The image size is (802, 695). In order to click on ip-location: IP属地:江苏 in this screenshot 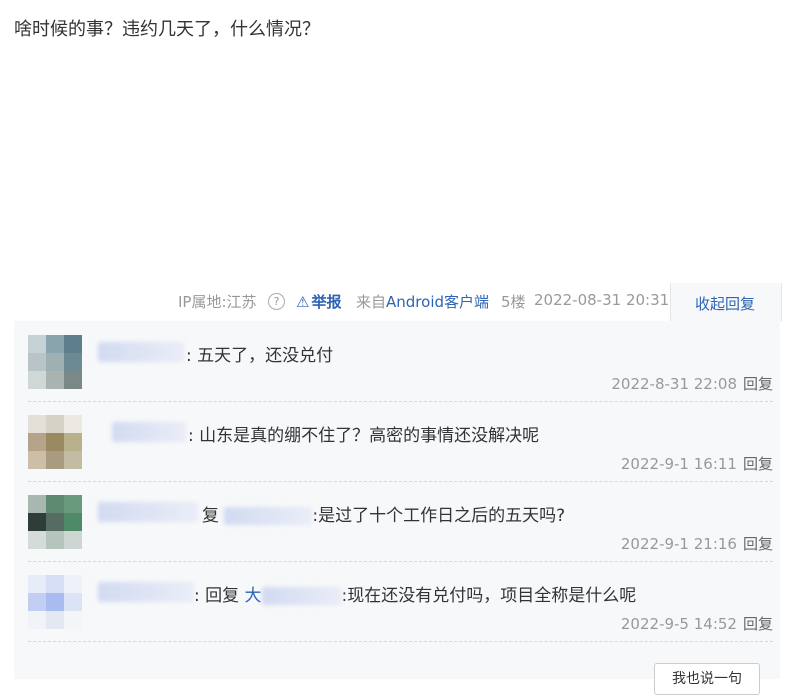, I will do `click(217, 302)`.